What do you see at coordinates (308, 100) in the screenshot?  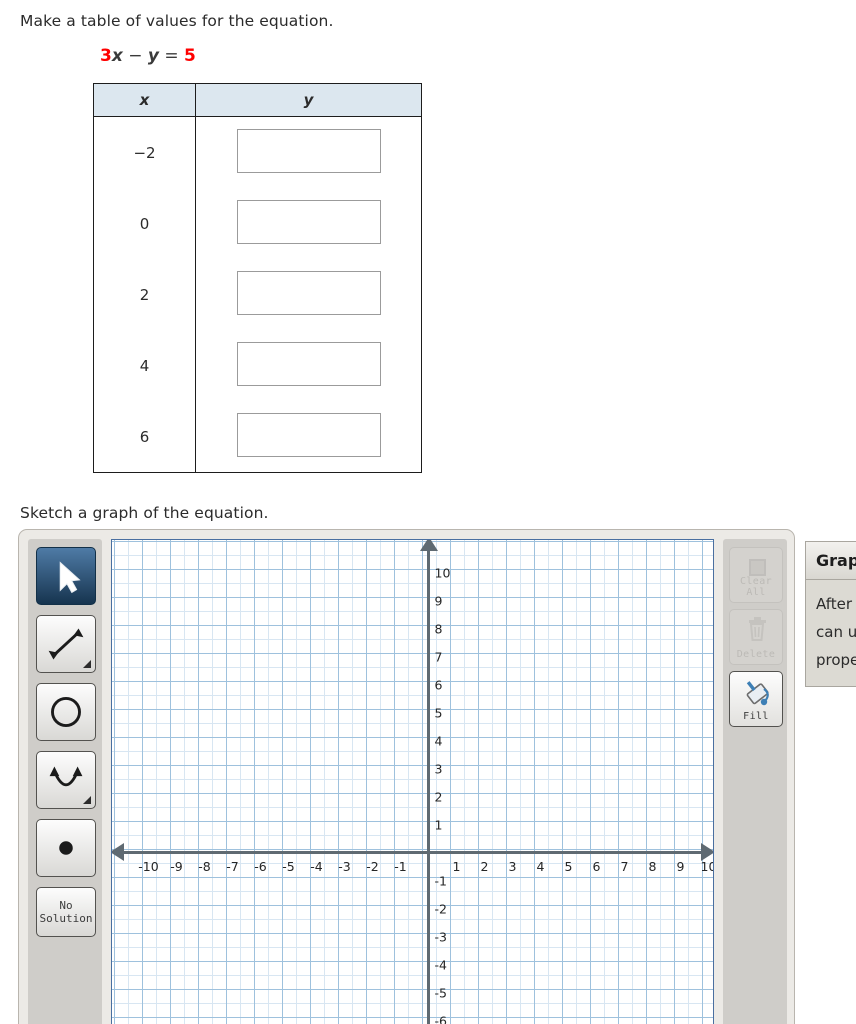 I see `column-header-y: y` at bounding box center [308, 100].